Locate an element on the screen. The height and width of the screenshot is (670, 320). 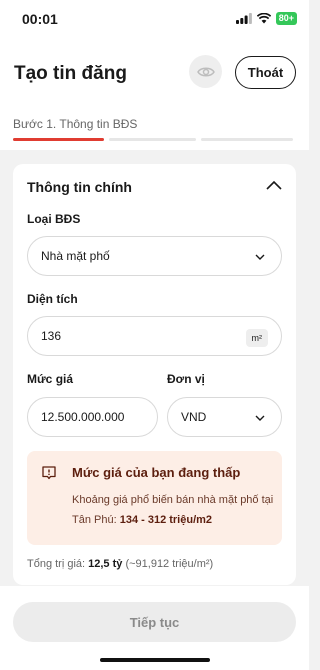
battery-icon: 80+ is located at coordinates (286, 18).